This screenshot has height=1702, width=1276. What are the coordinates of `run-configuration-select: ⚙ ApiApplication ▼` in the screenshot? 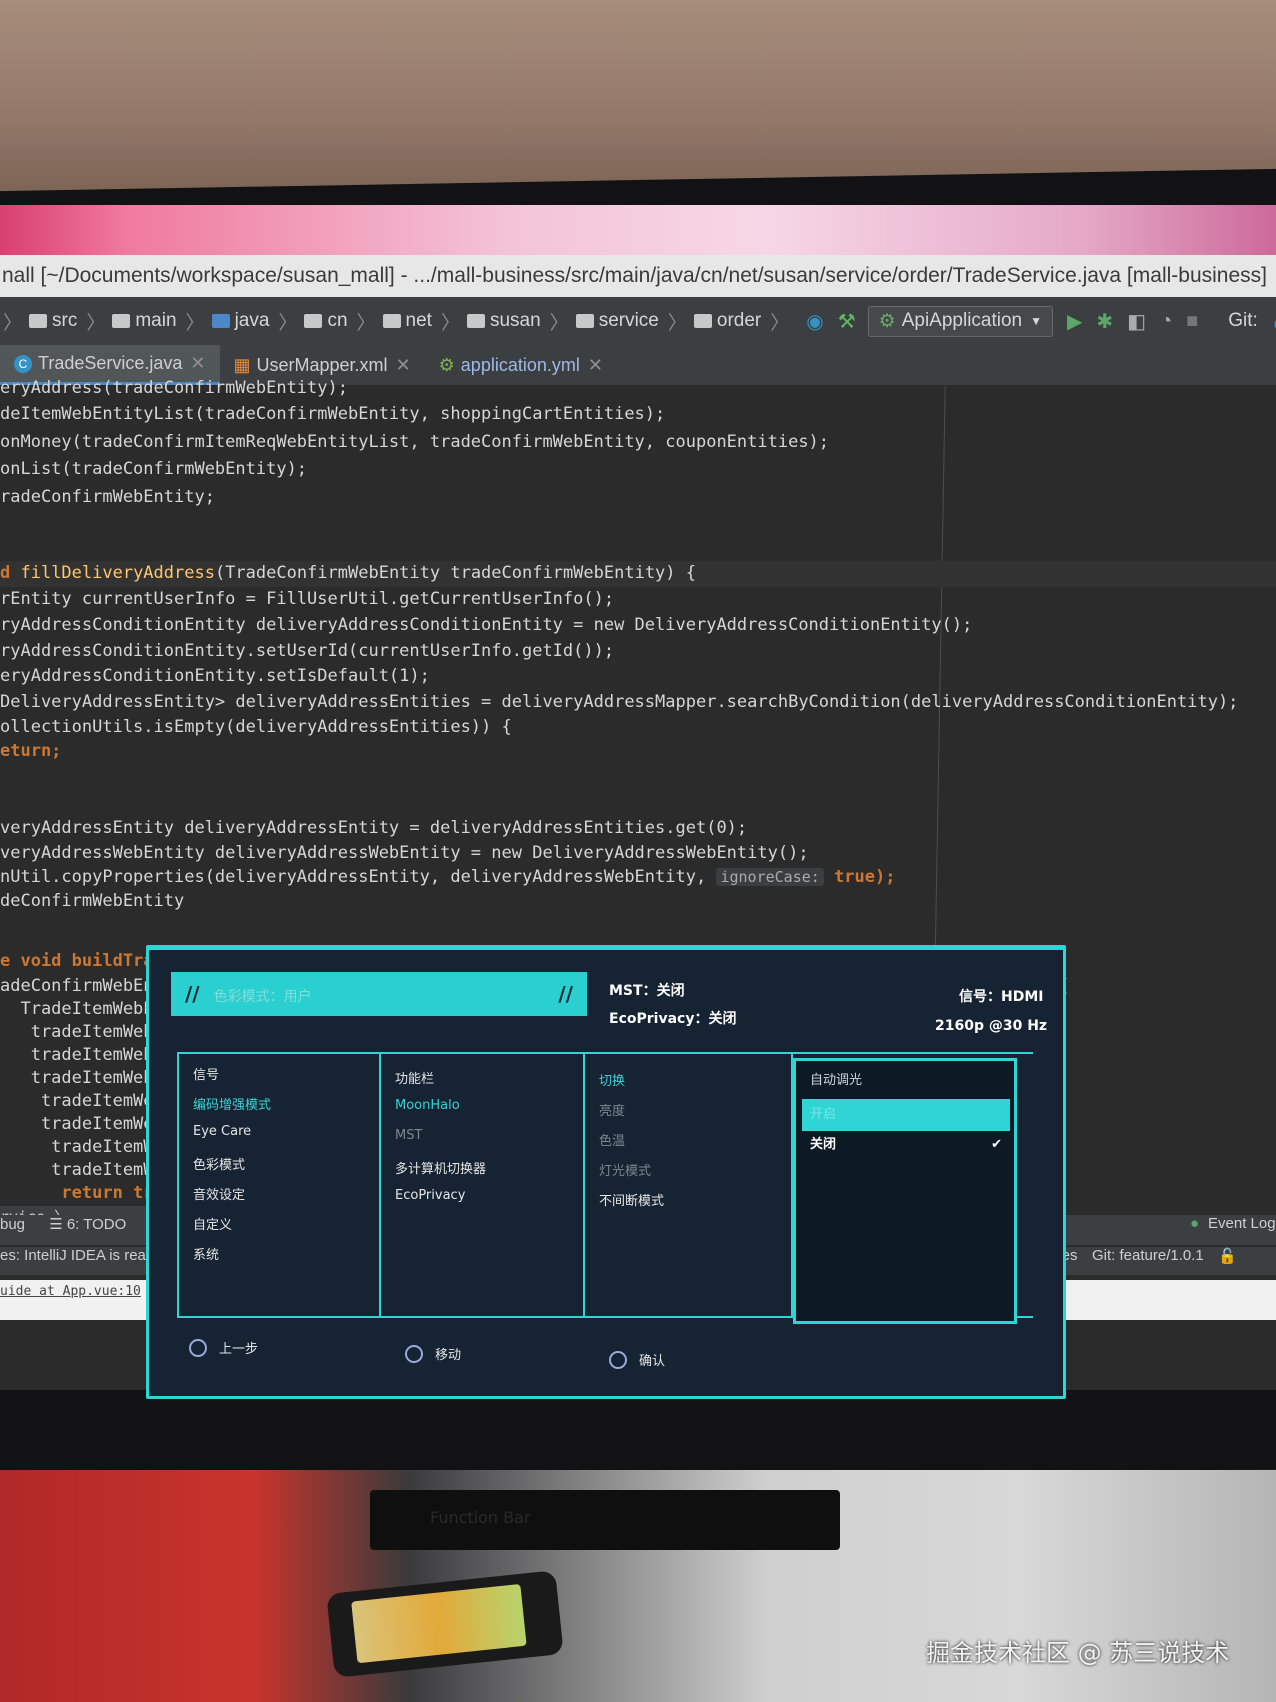 It's located at (960, 321).